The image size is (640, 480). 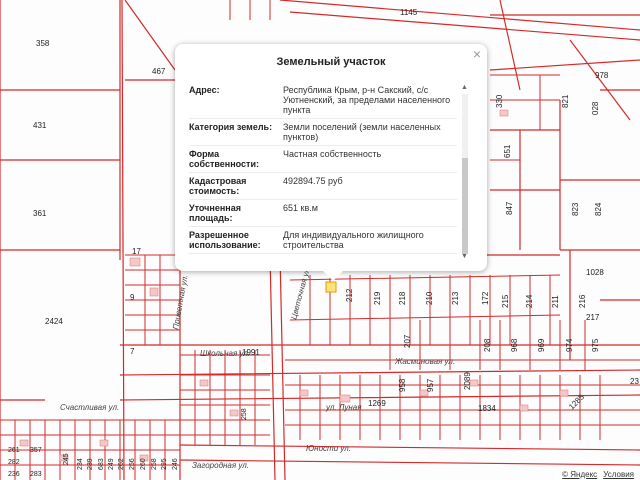 I want to click on parcel-number: 958, so click(x=402, y=385).